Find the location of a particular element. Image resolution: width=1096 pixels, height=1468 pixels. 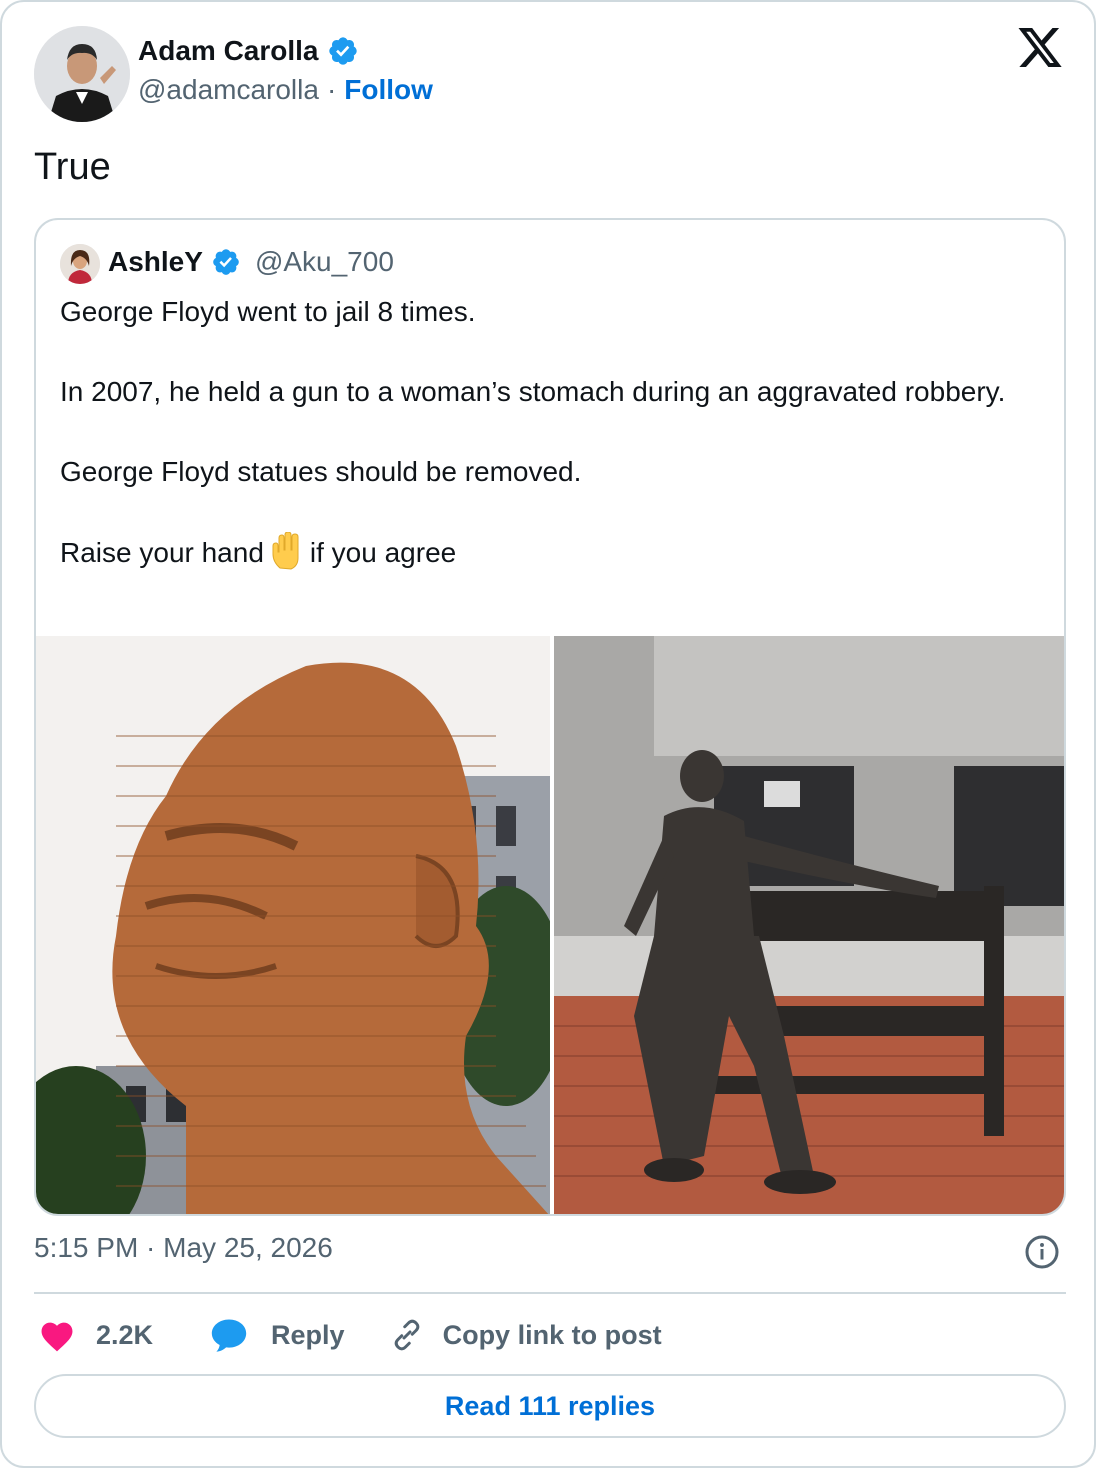

quoted-author-row: AshleY @Aku_700 is located at coordinates (251, 262).